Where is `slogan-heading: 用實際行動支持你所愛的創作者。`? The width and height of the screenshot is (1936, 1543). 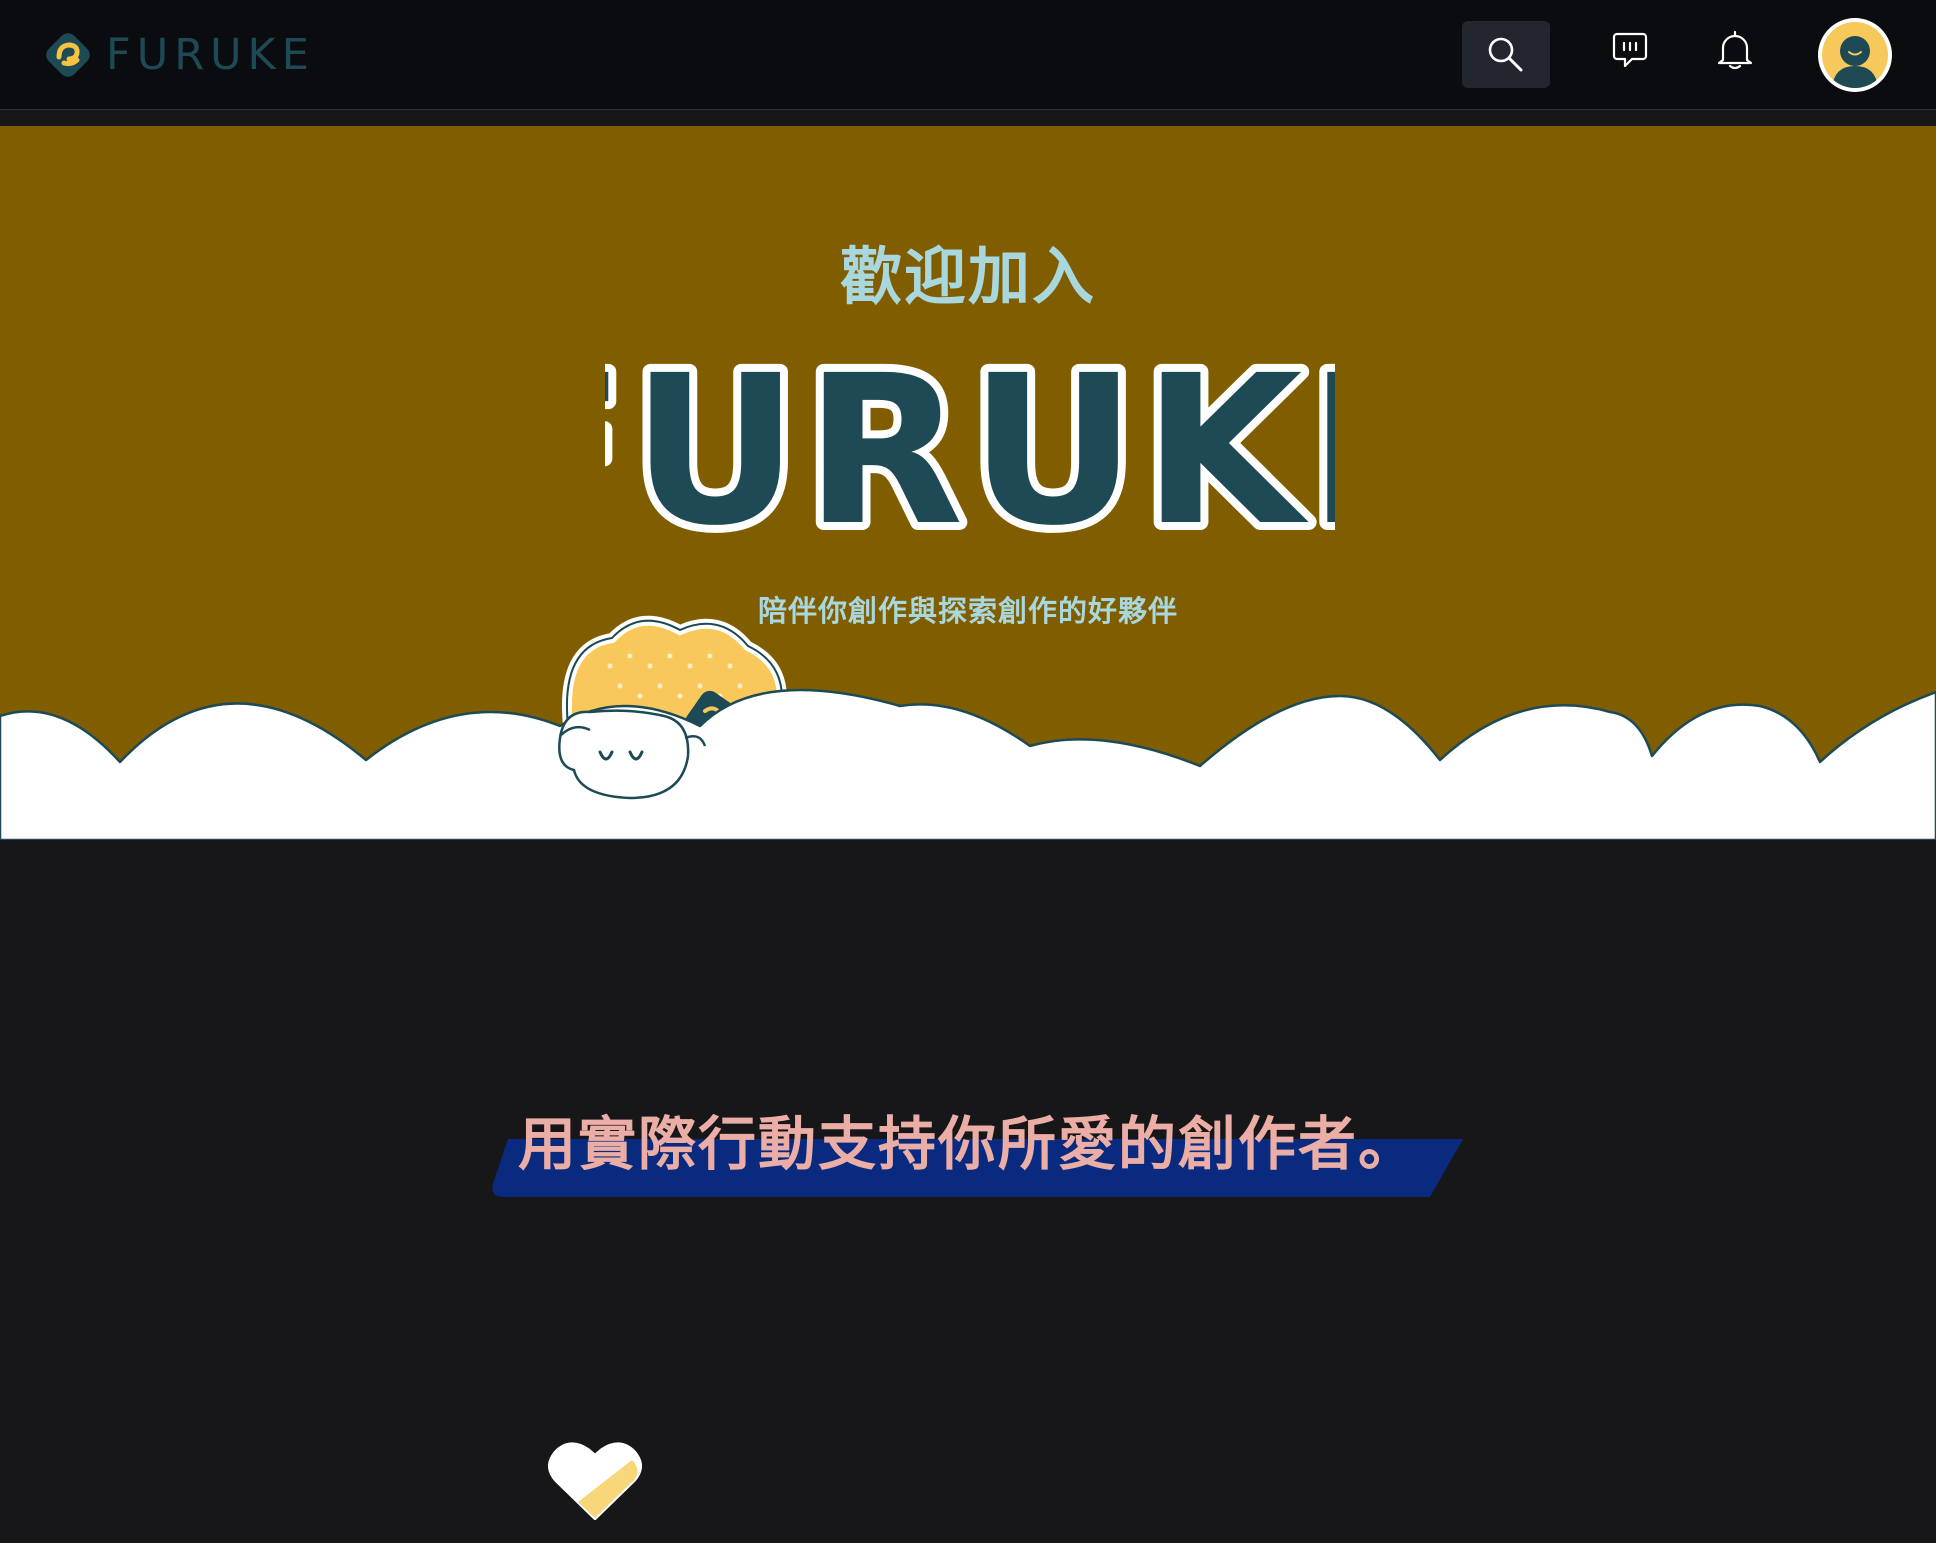
slogan-heading: 用實際行動支持你所愛的創作者。 is located at coordinates (967, 1144).